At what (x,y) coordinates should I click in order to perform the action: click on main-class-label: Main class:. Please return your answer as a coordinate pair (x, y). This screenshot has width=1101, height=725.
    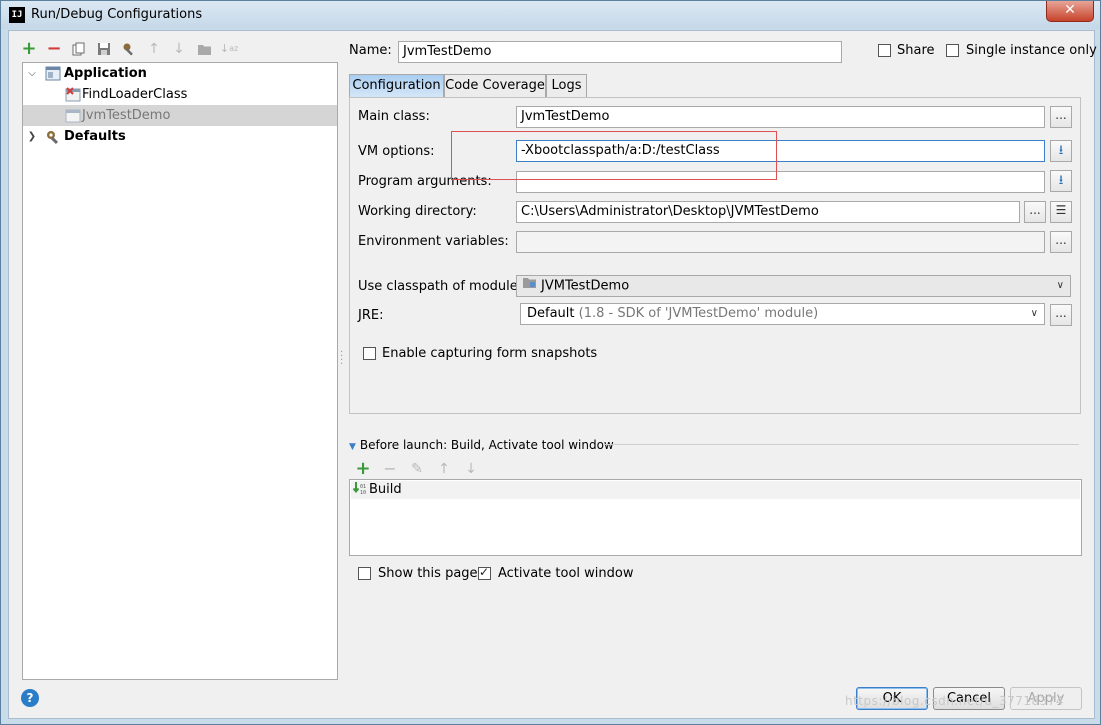
    Looking at the image, I should click on (394, 116).